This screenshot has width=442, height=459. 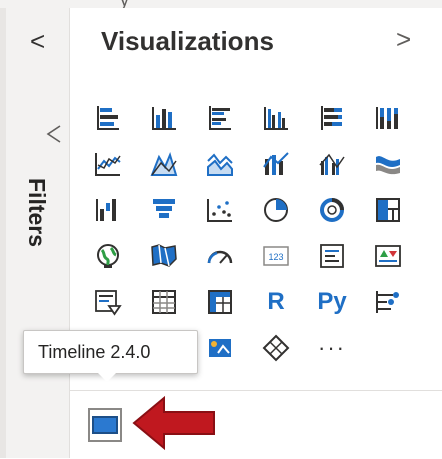 I want to click on scatter-chart-icon, so click(x=220, y=210).